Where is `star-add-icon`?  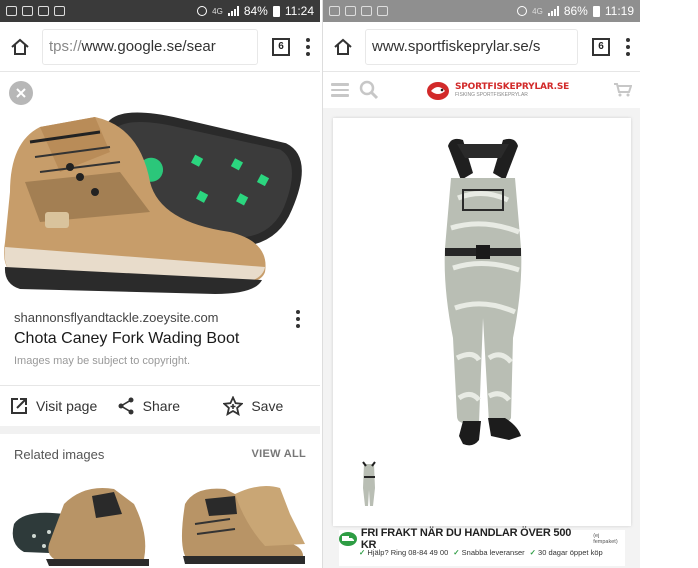 star-add-icon is located at coordinates (233, 406).